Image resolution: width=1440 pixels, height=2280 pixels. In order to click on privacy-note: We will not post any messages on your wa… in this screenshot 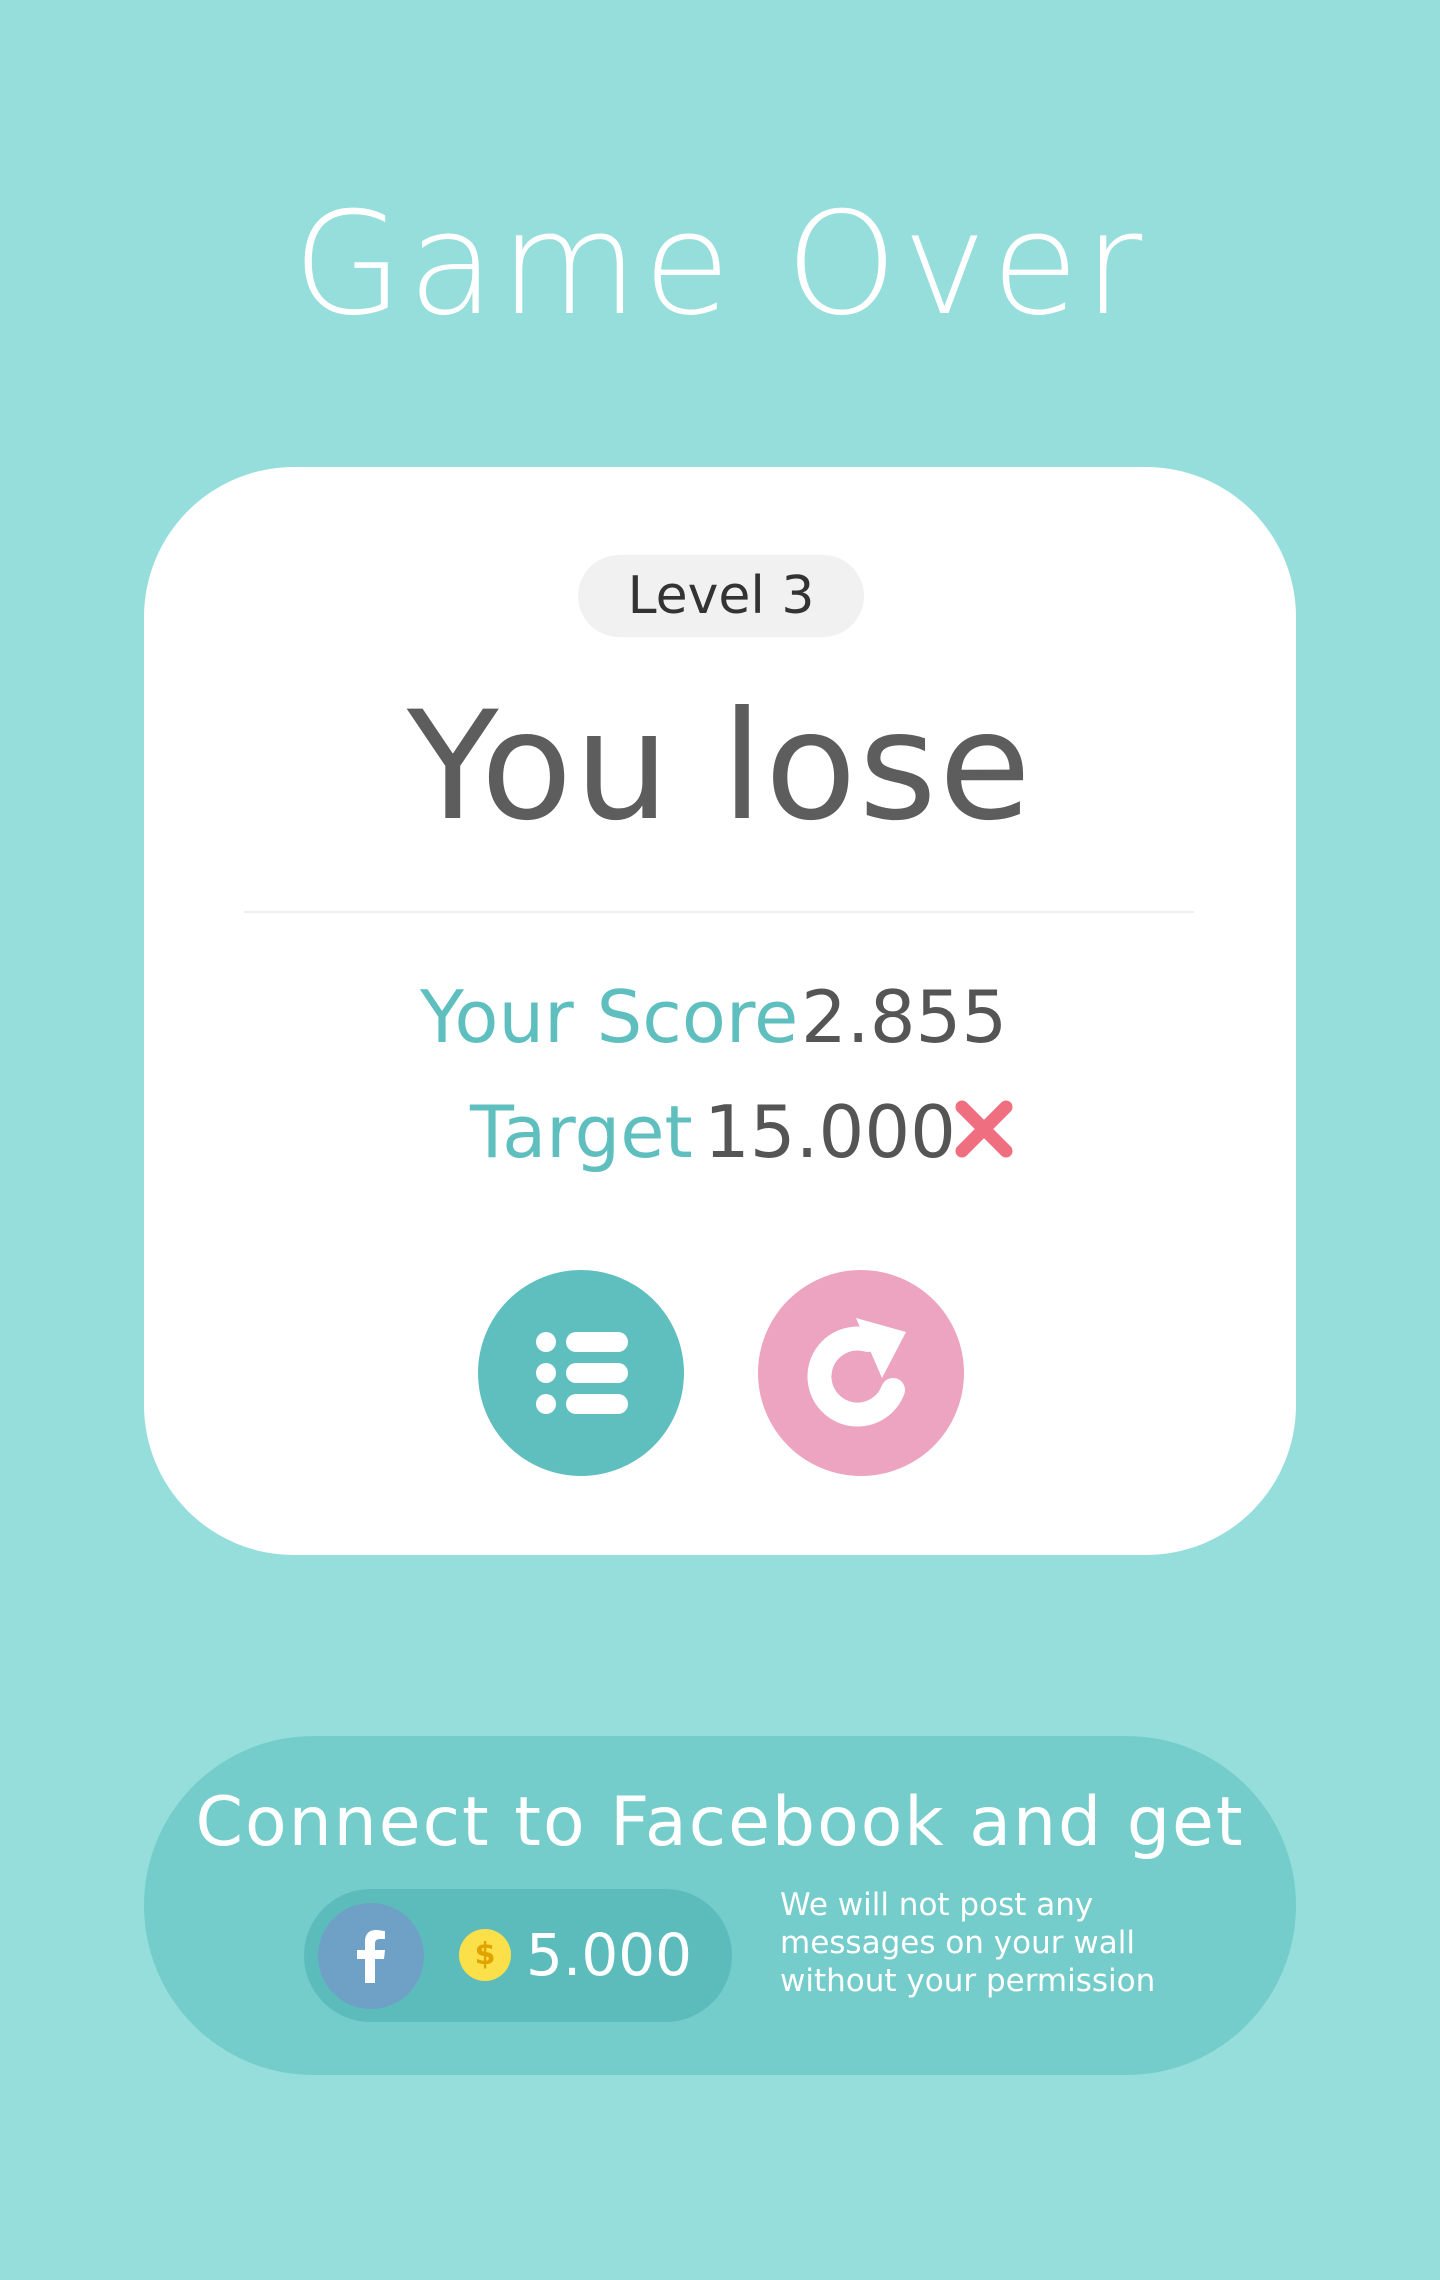, I will do `click(970, 1943)`.